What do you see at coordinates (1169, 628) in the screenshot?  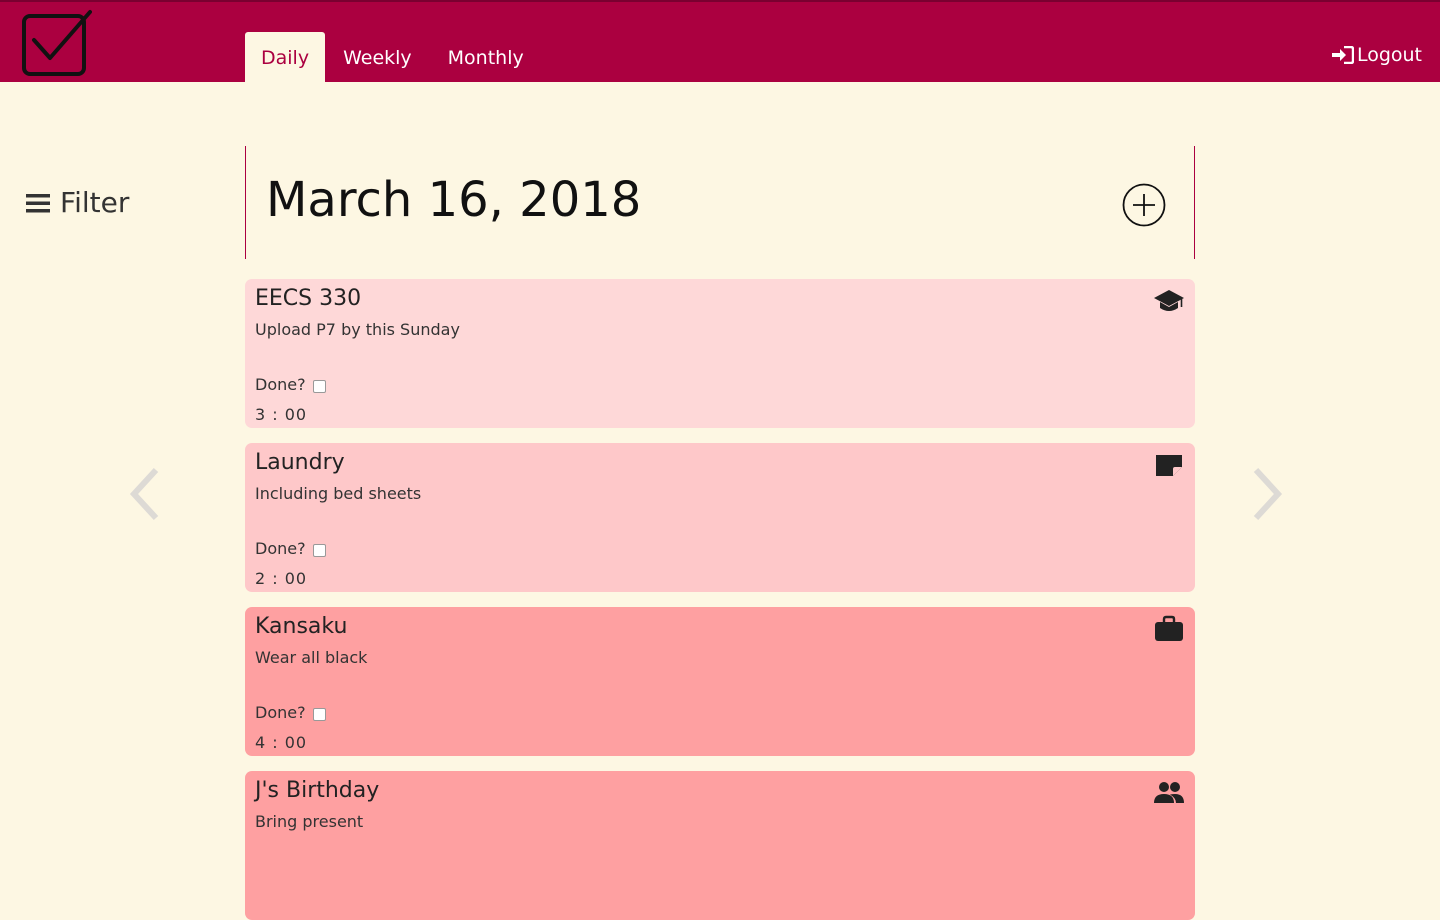 I see `briefcase-icon` at bounding box center [1169, 628].